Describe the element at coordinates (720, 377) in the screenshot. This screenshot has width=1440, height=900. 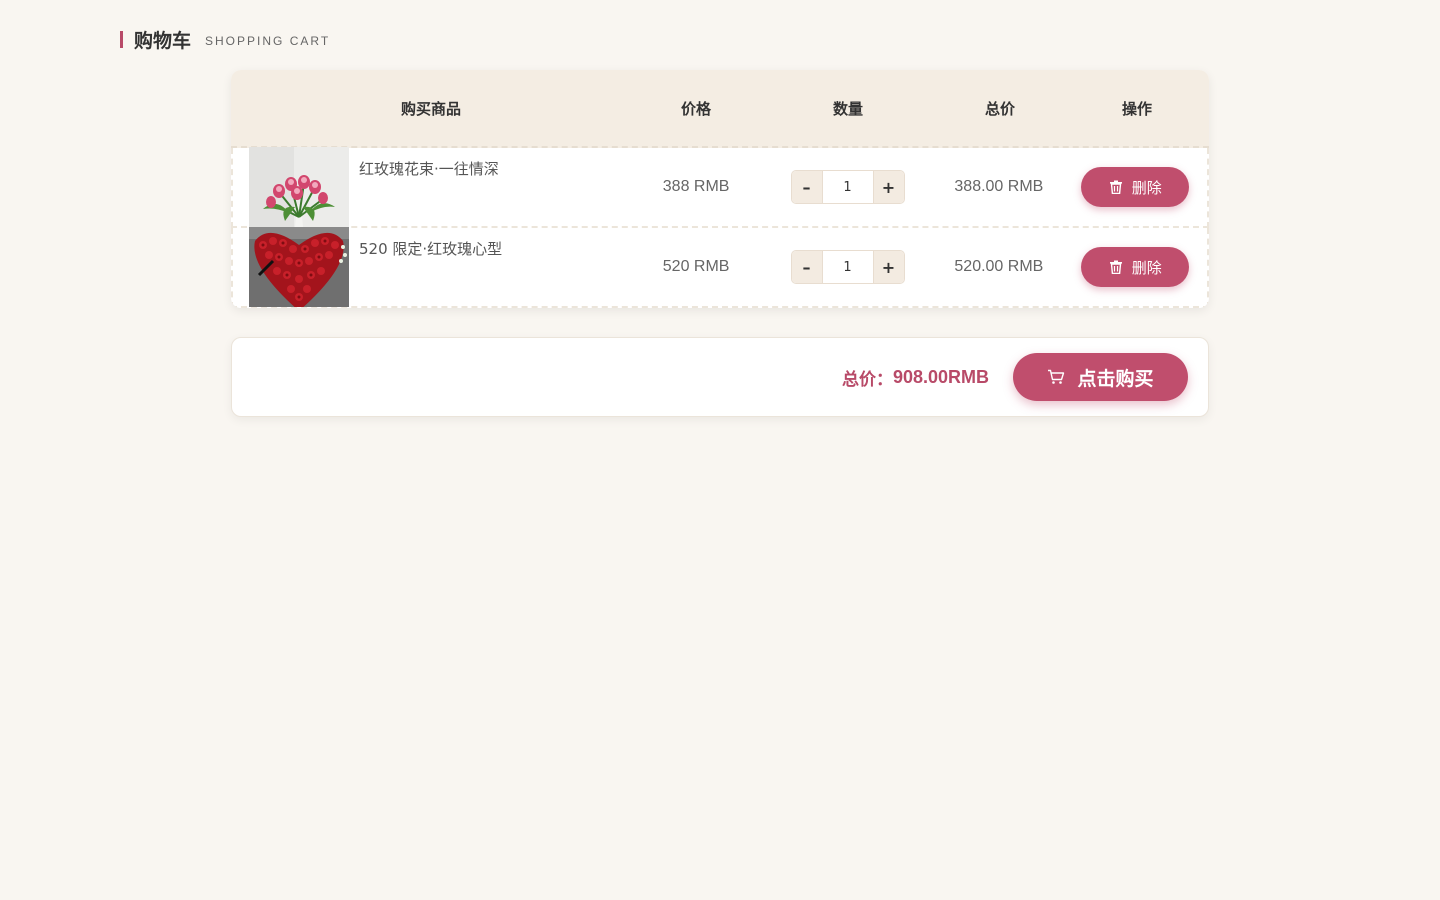
I see `order-summary: 总价： 908.00RMB 点击购买` at that location.